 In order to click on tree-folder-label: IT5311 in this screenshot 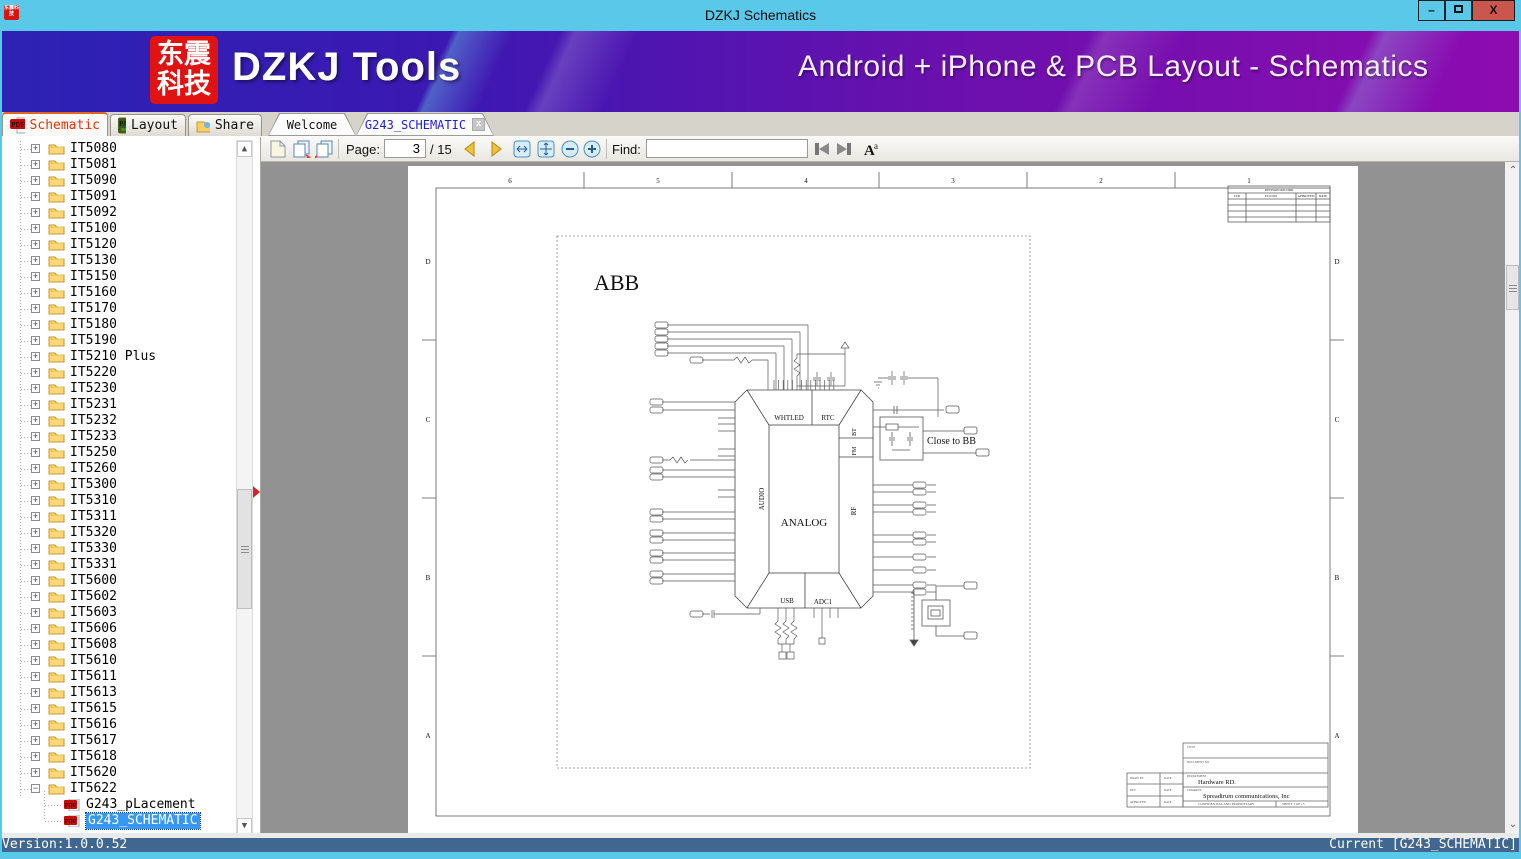, I will do `click(93, 517)`.